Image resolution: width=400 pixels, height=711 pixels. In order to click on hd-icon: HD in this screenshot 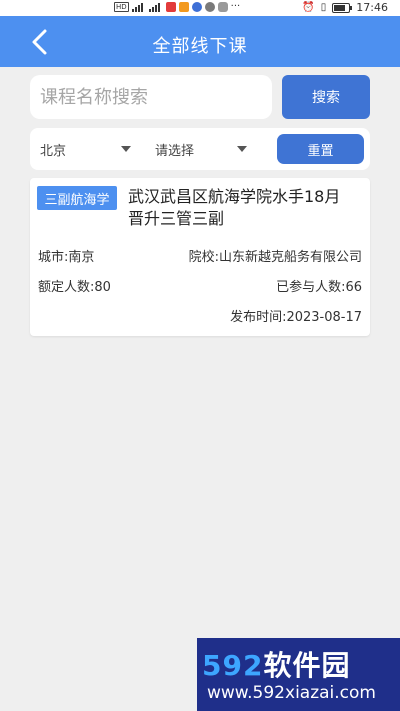, I will do `click(121, 6)`.